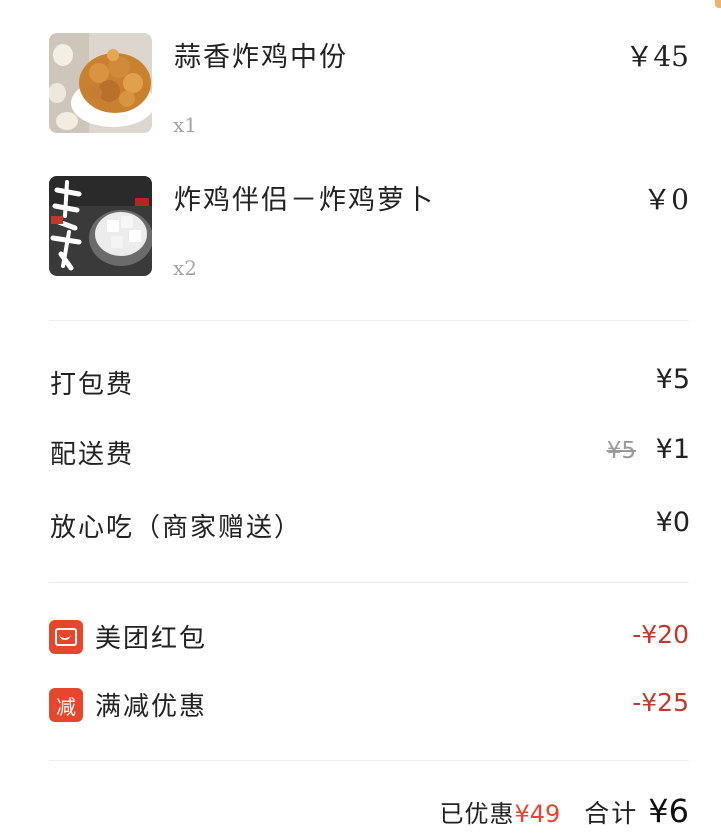 This screenshot has width=721, height=838. Describe the element at coordinates (564, 814) in the screenshot. I see `order-summary: 已优惠 ¥49 合计 ¥6` at that location.